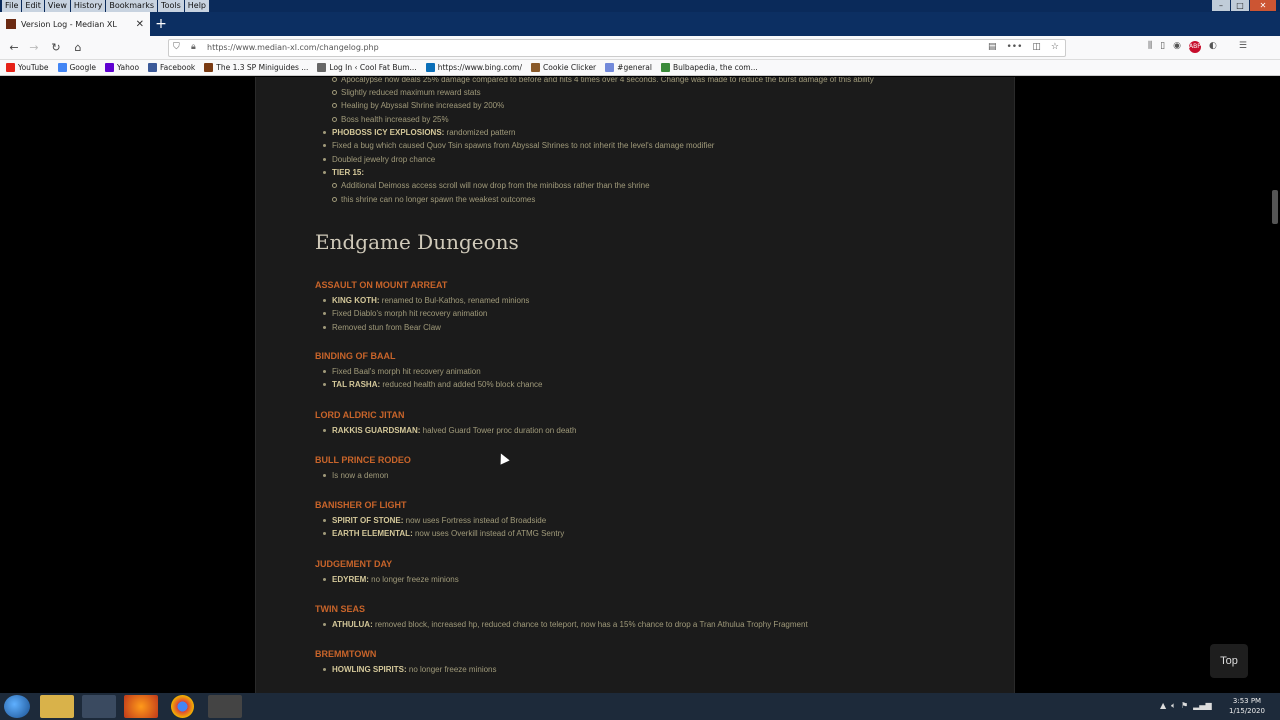 This screenshot has width=1280, height=720. I want to click on dungeon-heading: BREMMTOWN, so click(346, 654).